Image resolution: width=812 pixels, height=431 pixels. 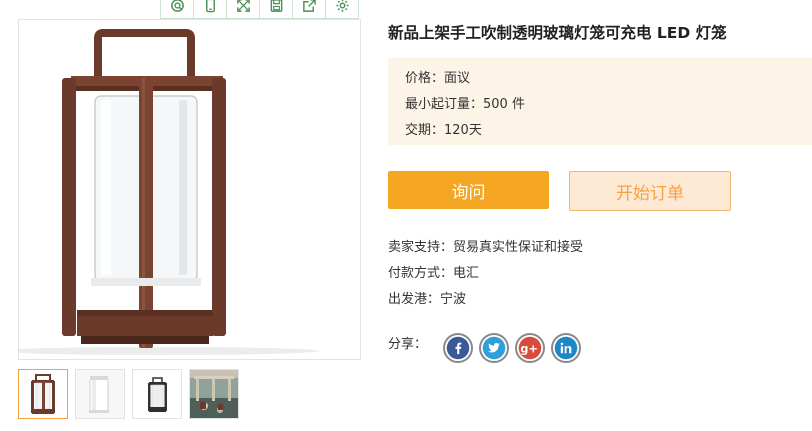 What do you see at coordinates (408, 344) in the screenshot?
I see `share-label: 分享：` at bounding box center [408, 344].